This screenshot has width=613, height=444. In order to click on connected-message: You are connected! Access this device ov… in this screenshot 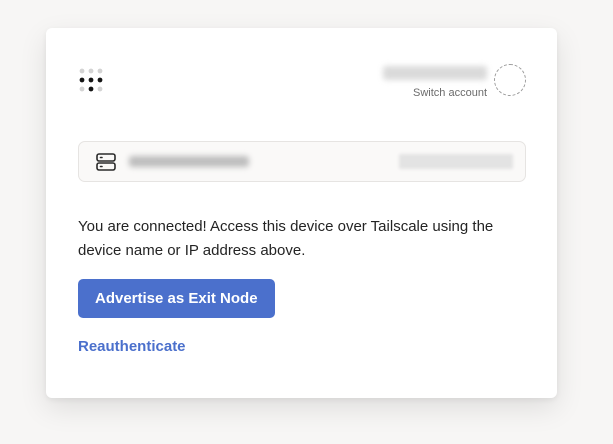, I will do `click(286, 238)`.